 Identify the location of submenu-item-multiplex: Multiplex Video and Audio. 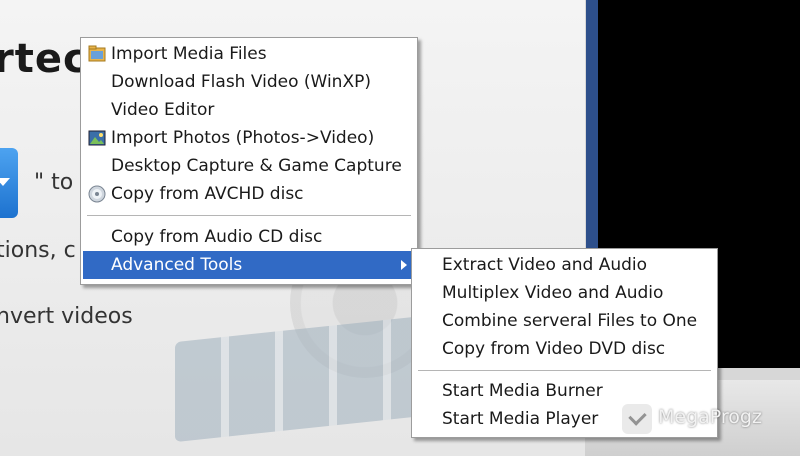
(564, 293).